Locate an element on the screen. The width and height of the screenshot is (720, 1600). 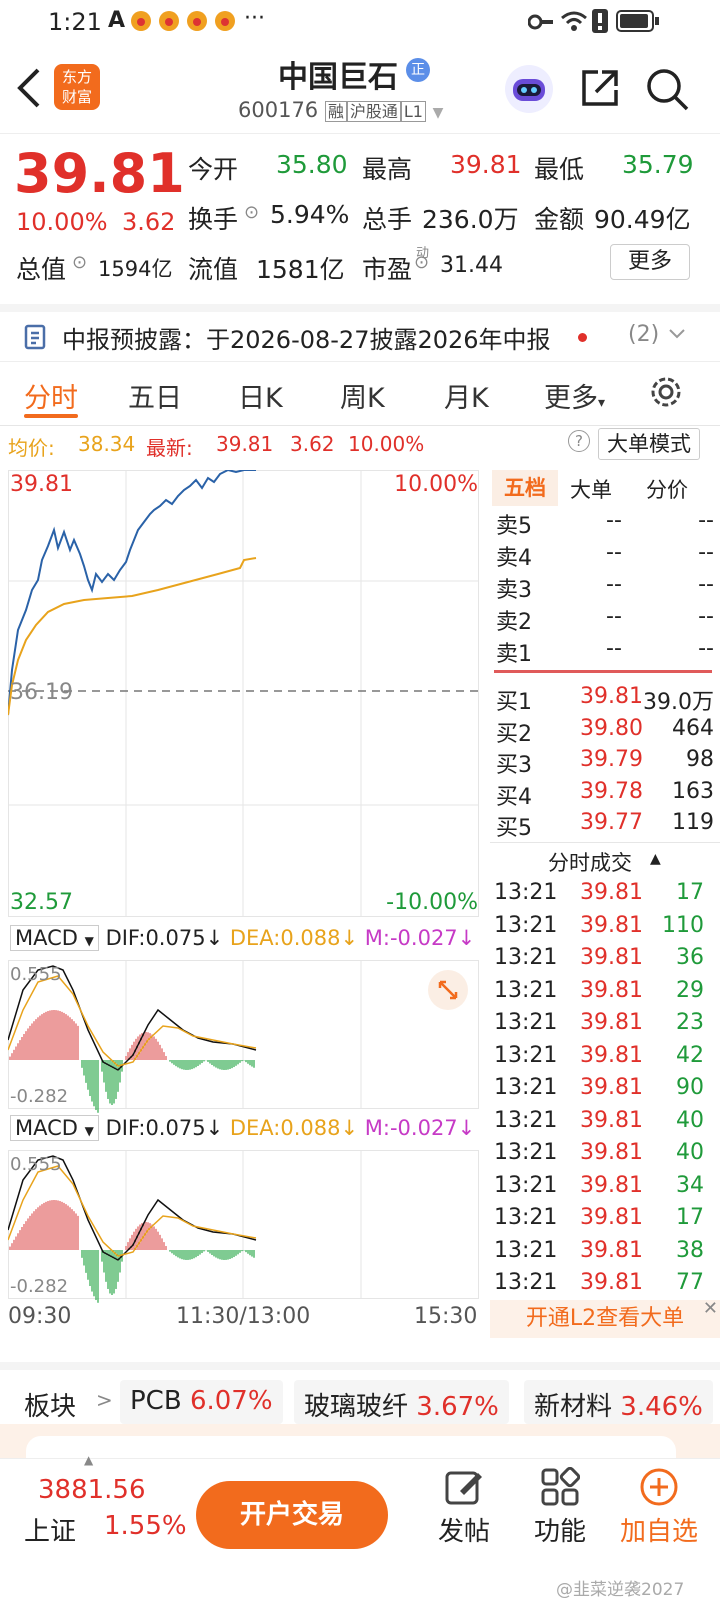
tag-connect: 沪股通 is located at coordinates (373, 111).